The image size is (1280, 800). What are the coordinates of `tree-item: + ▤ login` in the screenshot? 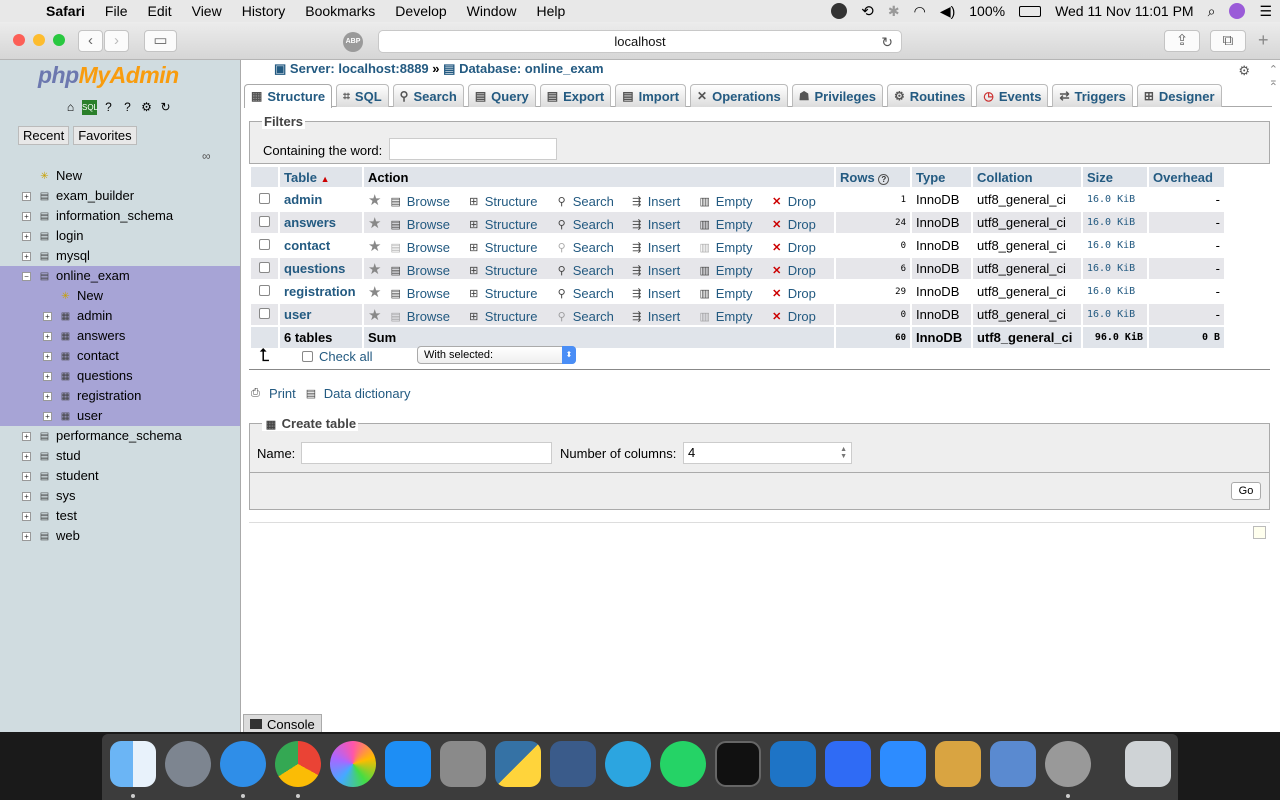 It's located at (120, 236).